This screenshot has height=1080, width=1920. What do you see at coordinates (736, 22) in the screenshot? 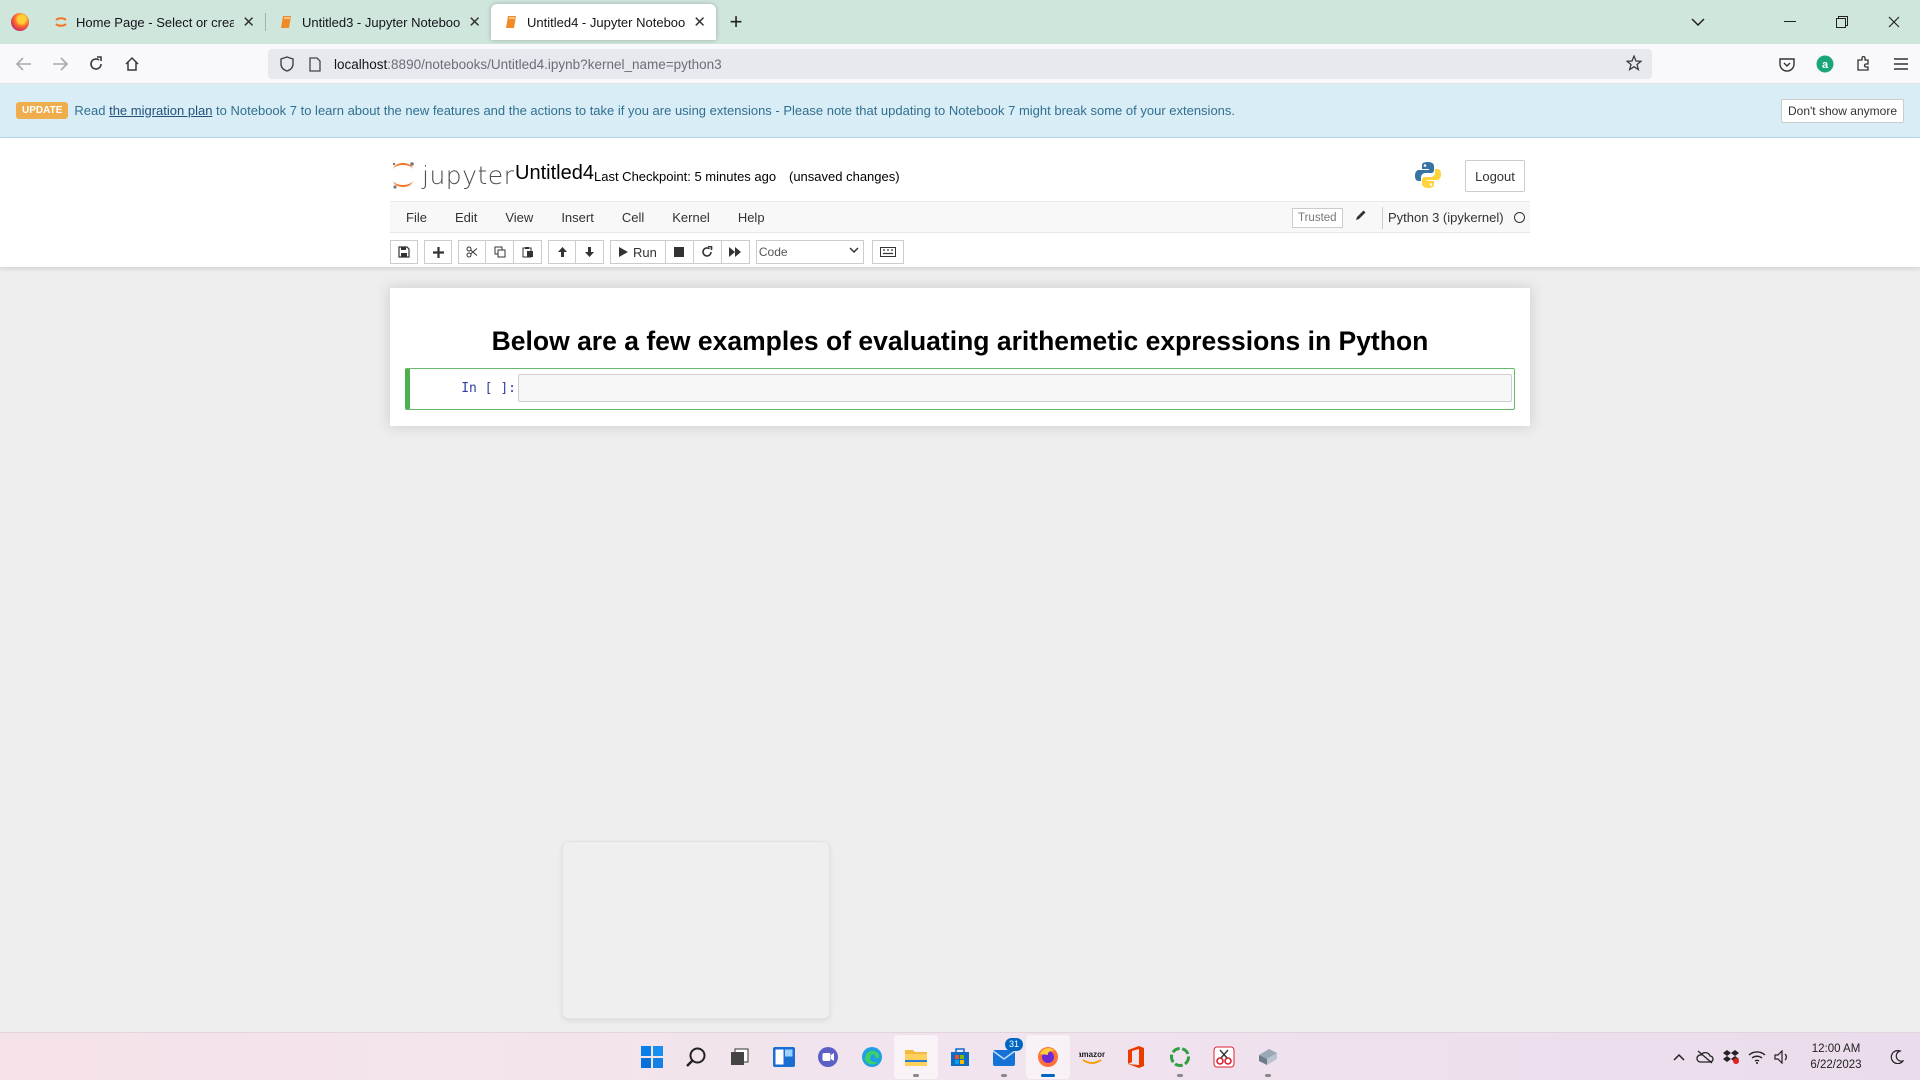
I see `new-tab-icon: +` at bounding box center [736, 22].